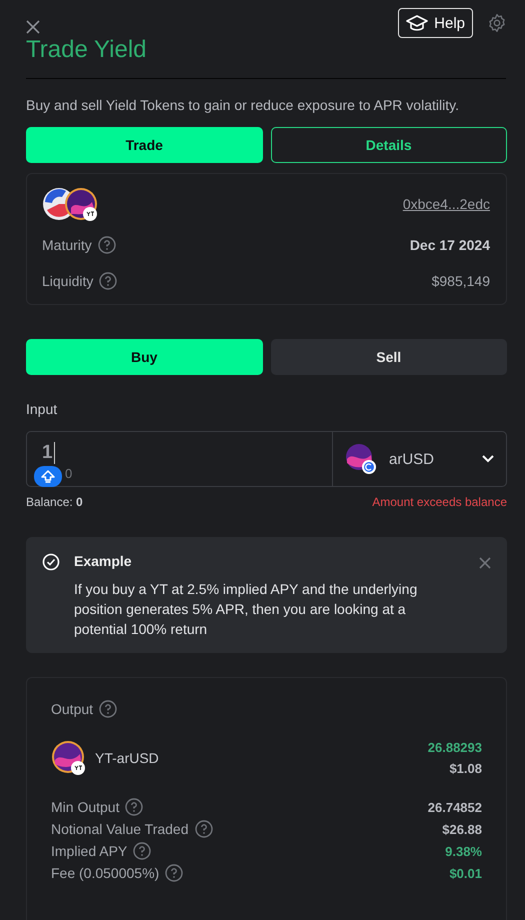  Describe the element at coordinates (103, 561) in the screenshot. I see `callout-title: Example` at that location.